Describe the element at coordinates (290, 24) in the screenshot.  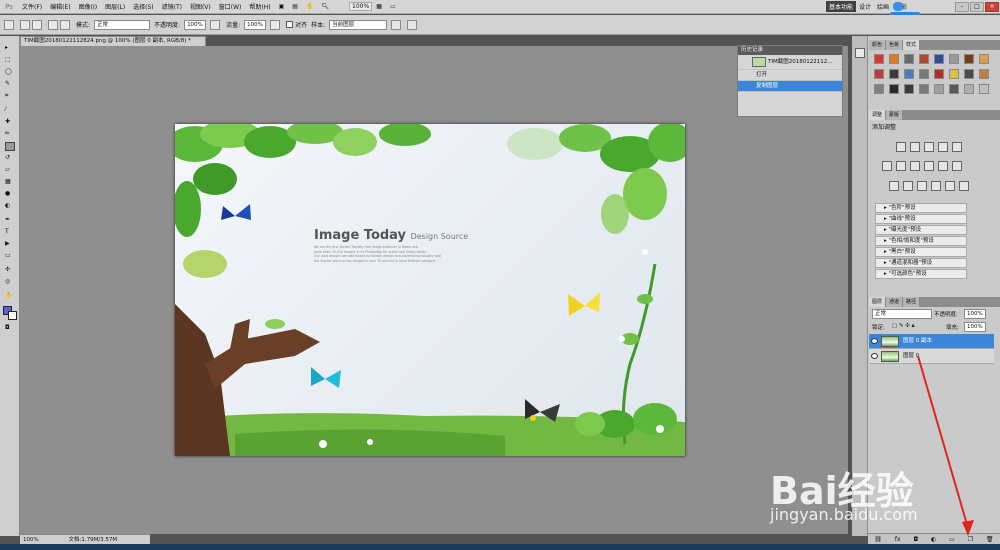
I see `align-checkbox` at that location.